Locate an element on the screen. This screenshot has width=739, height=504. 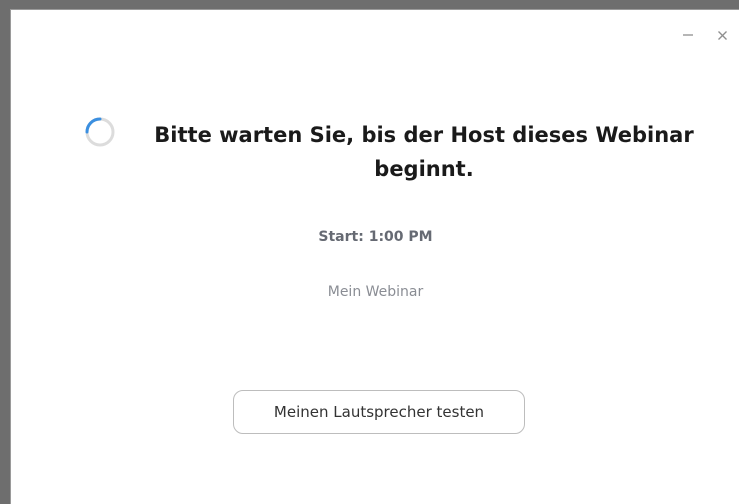
minimize-icon is located at coordinates (688, 35).